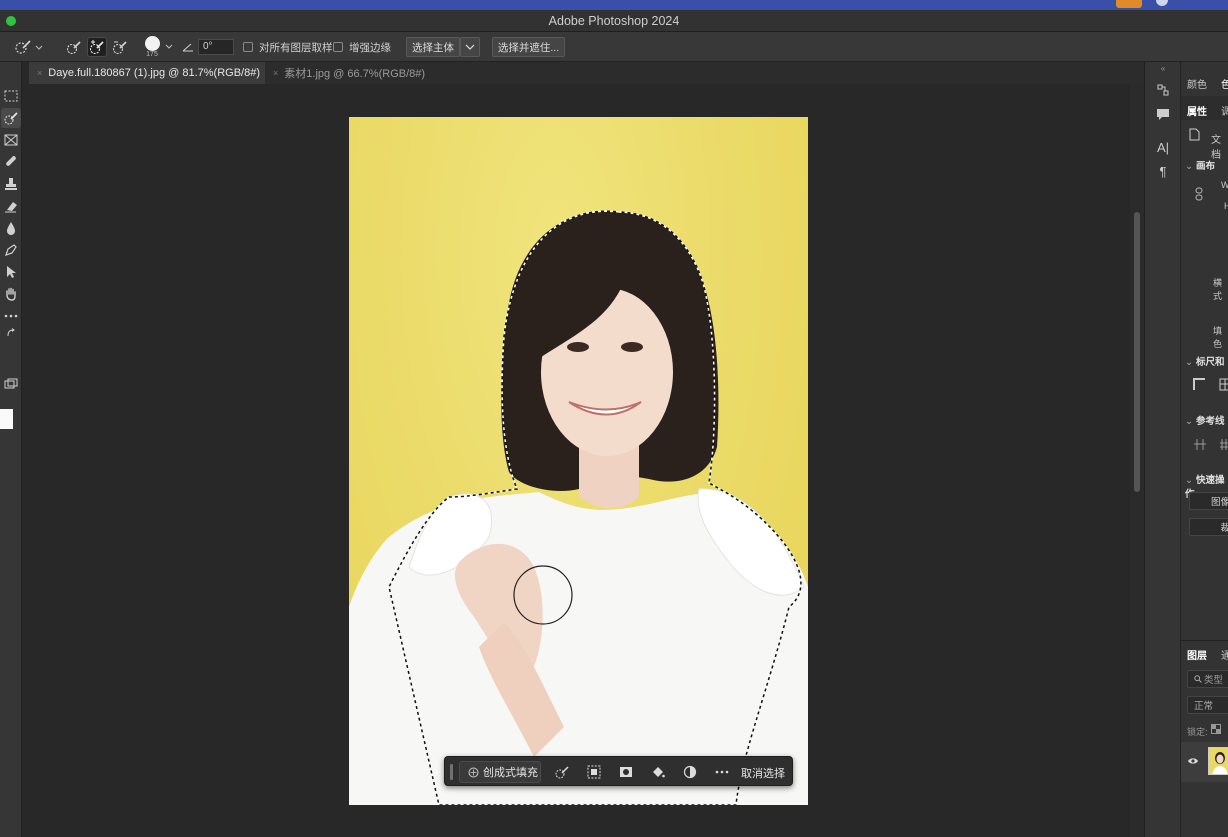  I want to click on eraser-tool-icon, so click(11, 206).